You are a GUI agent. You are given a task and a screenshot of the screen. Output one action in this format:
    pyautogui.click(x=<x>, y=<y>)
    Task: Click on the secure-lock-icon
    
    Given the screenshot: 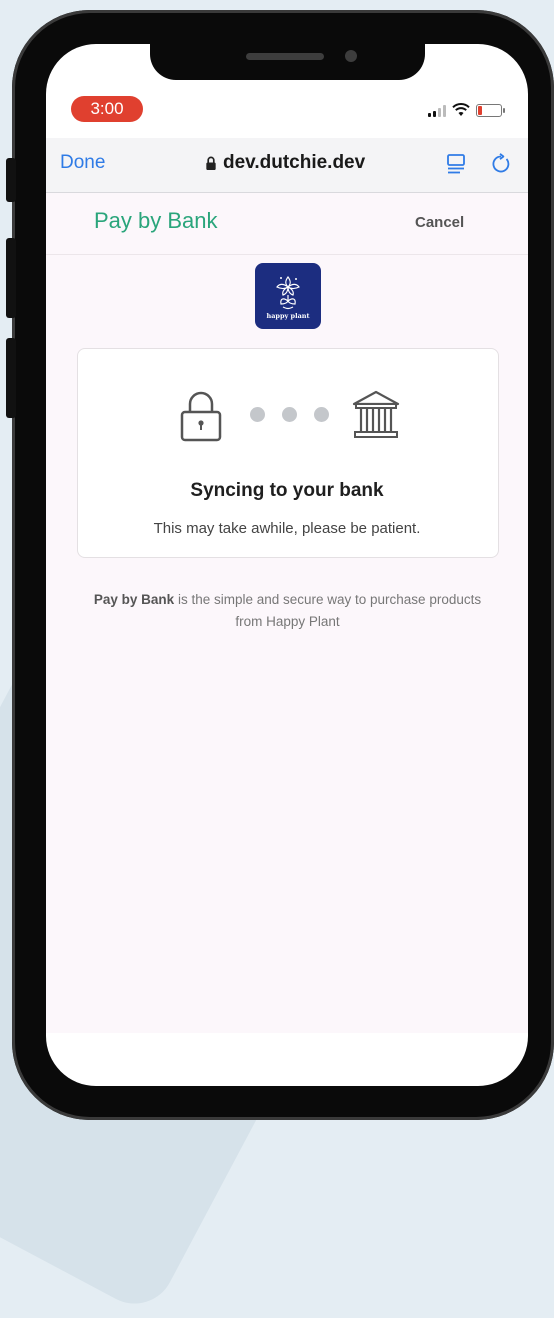 What is the action you would take?
    pyautogui.click(x=211, y=163)
    